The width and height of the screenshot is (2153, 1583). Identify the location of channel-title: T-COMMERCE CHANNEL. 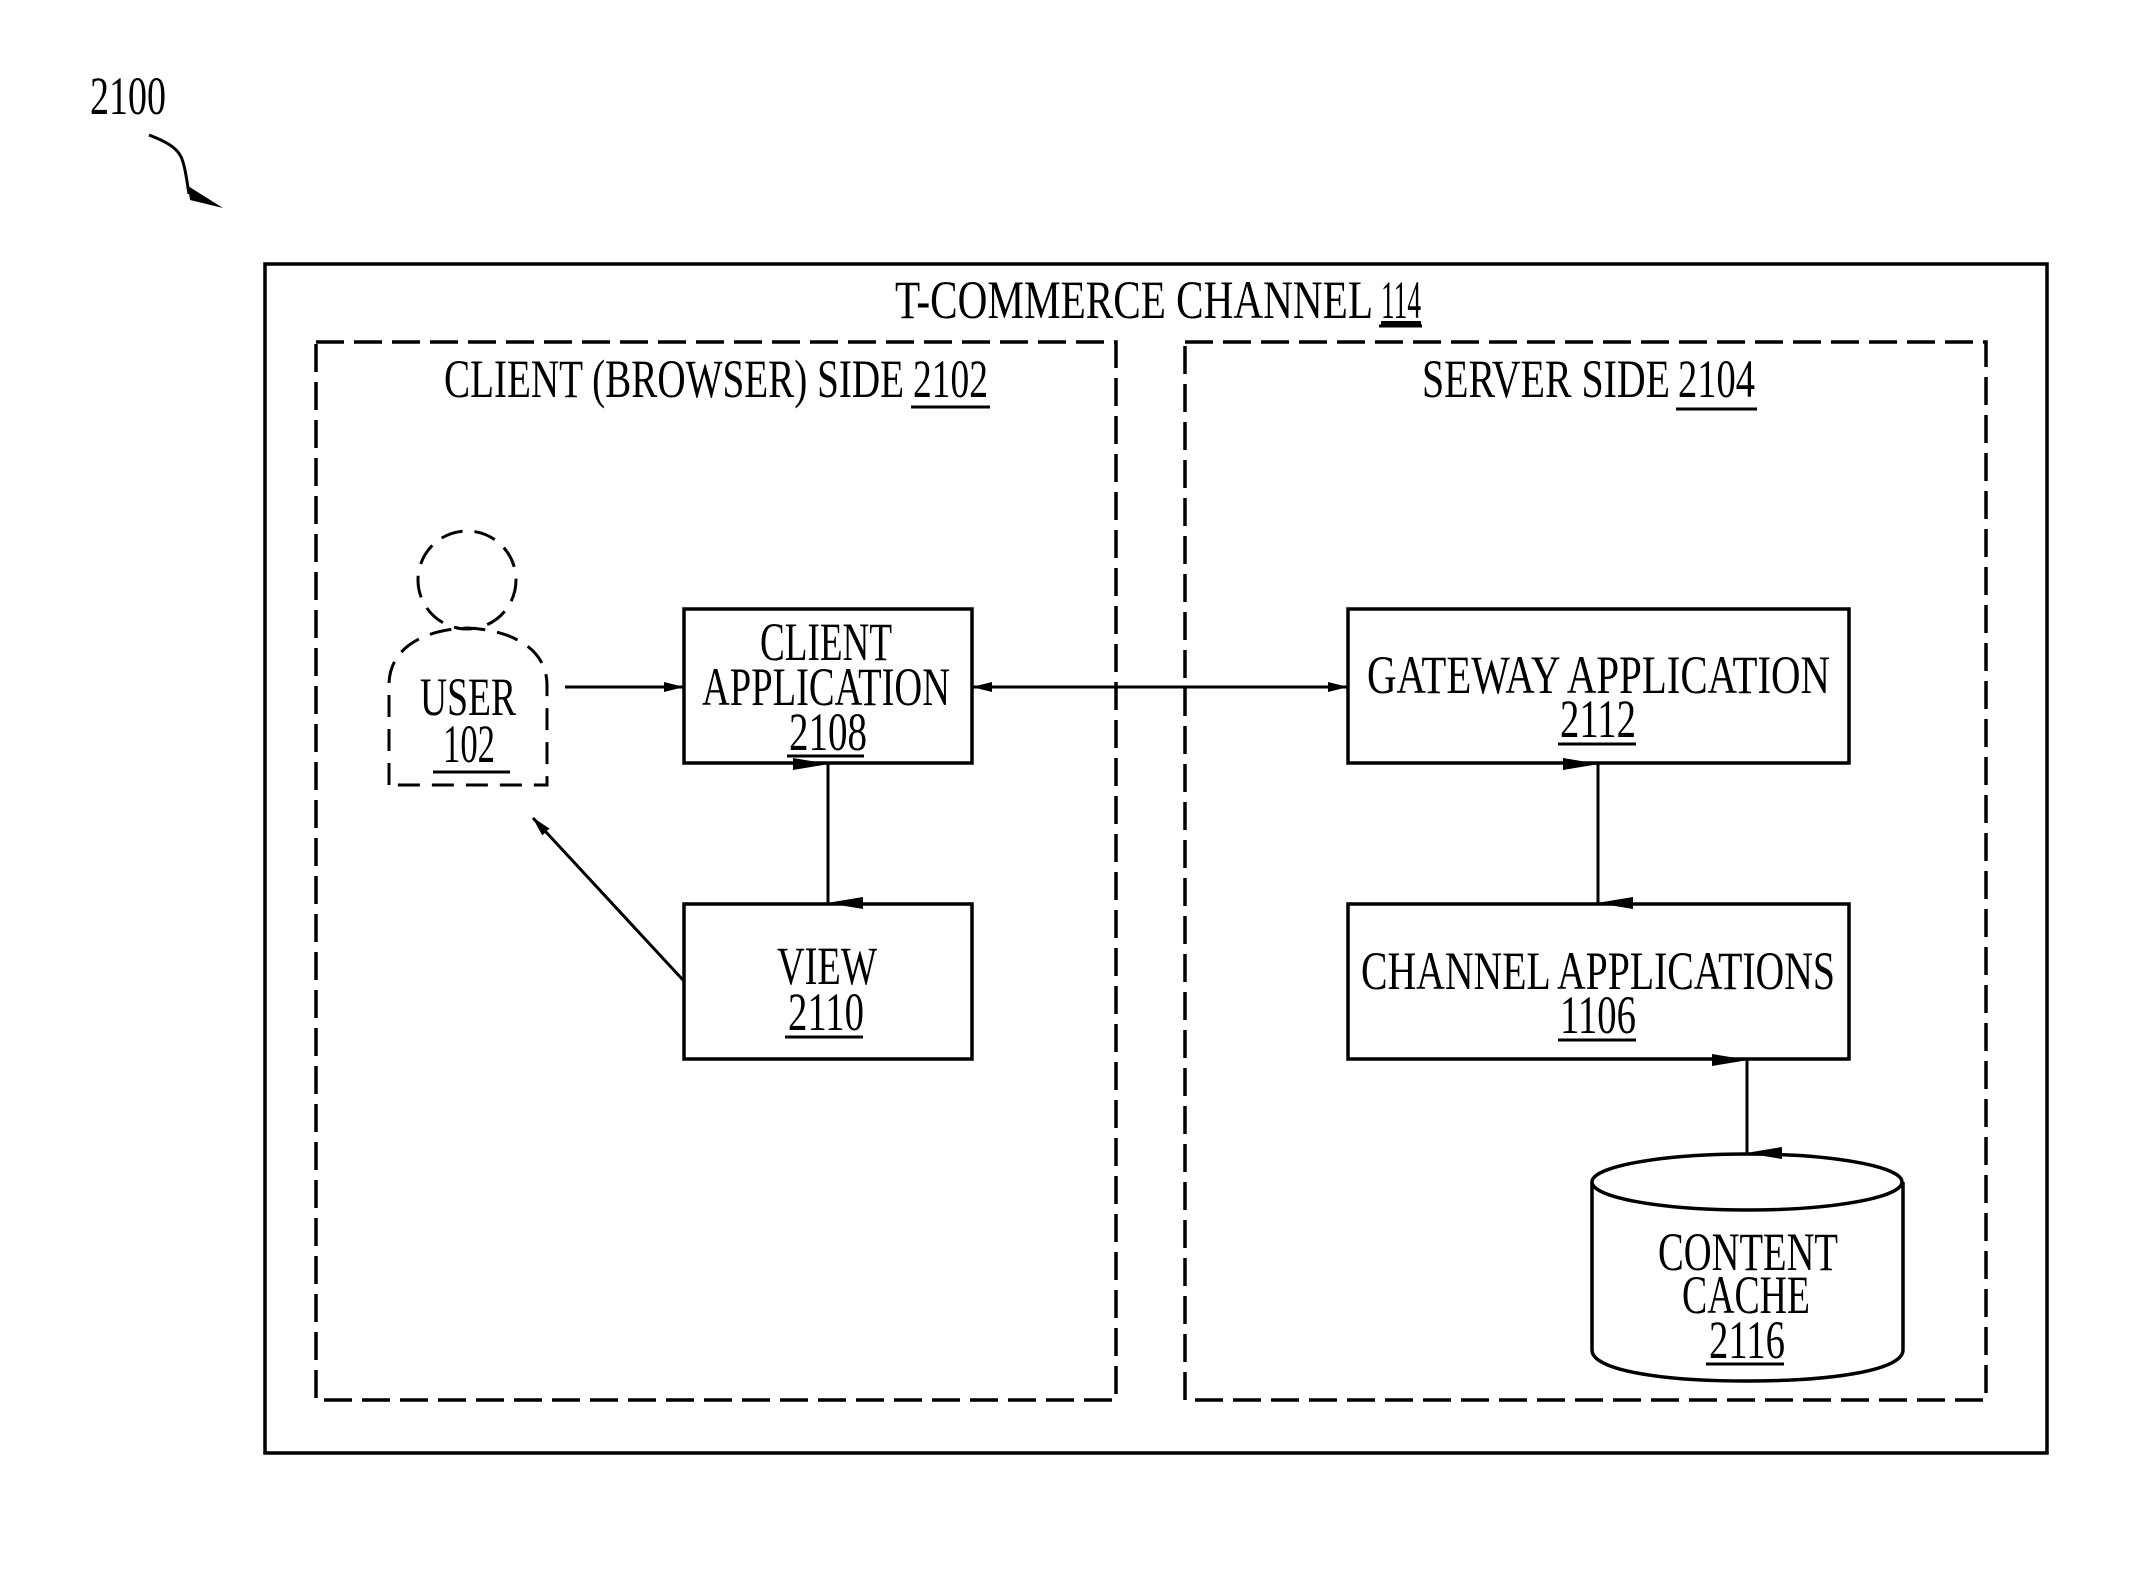
(1134, 300).